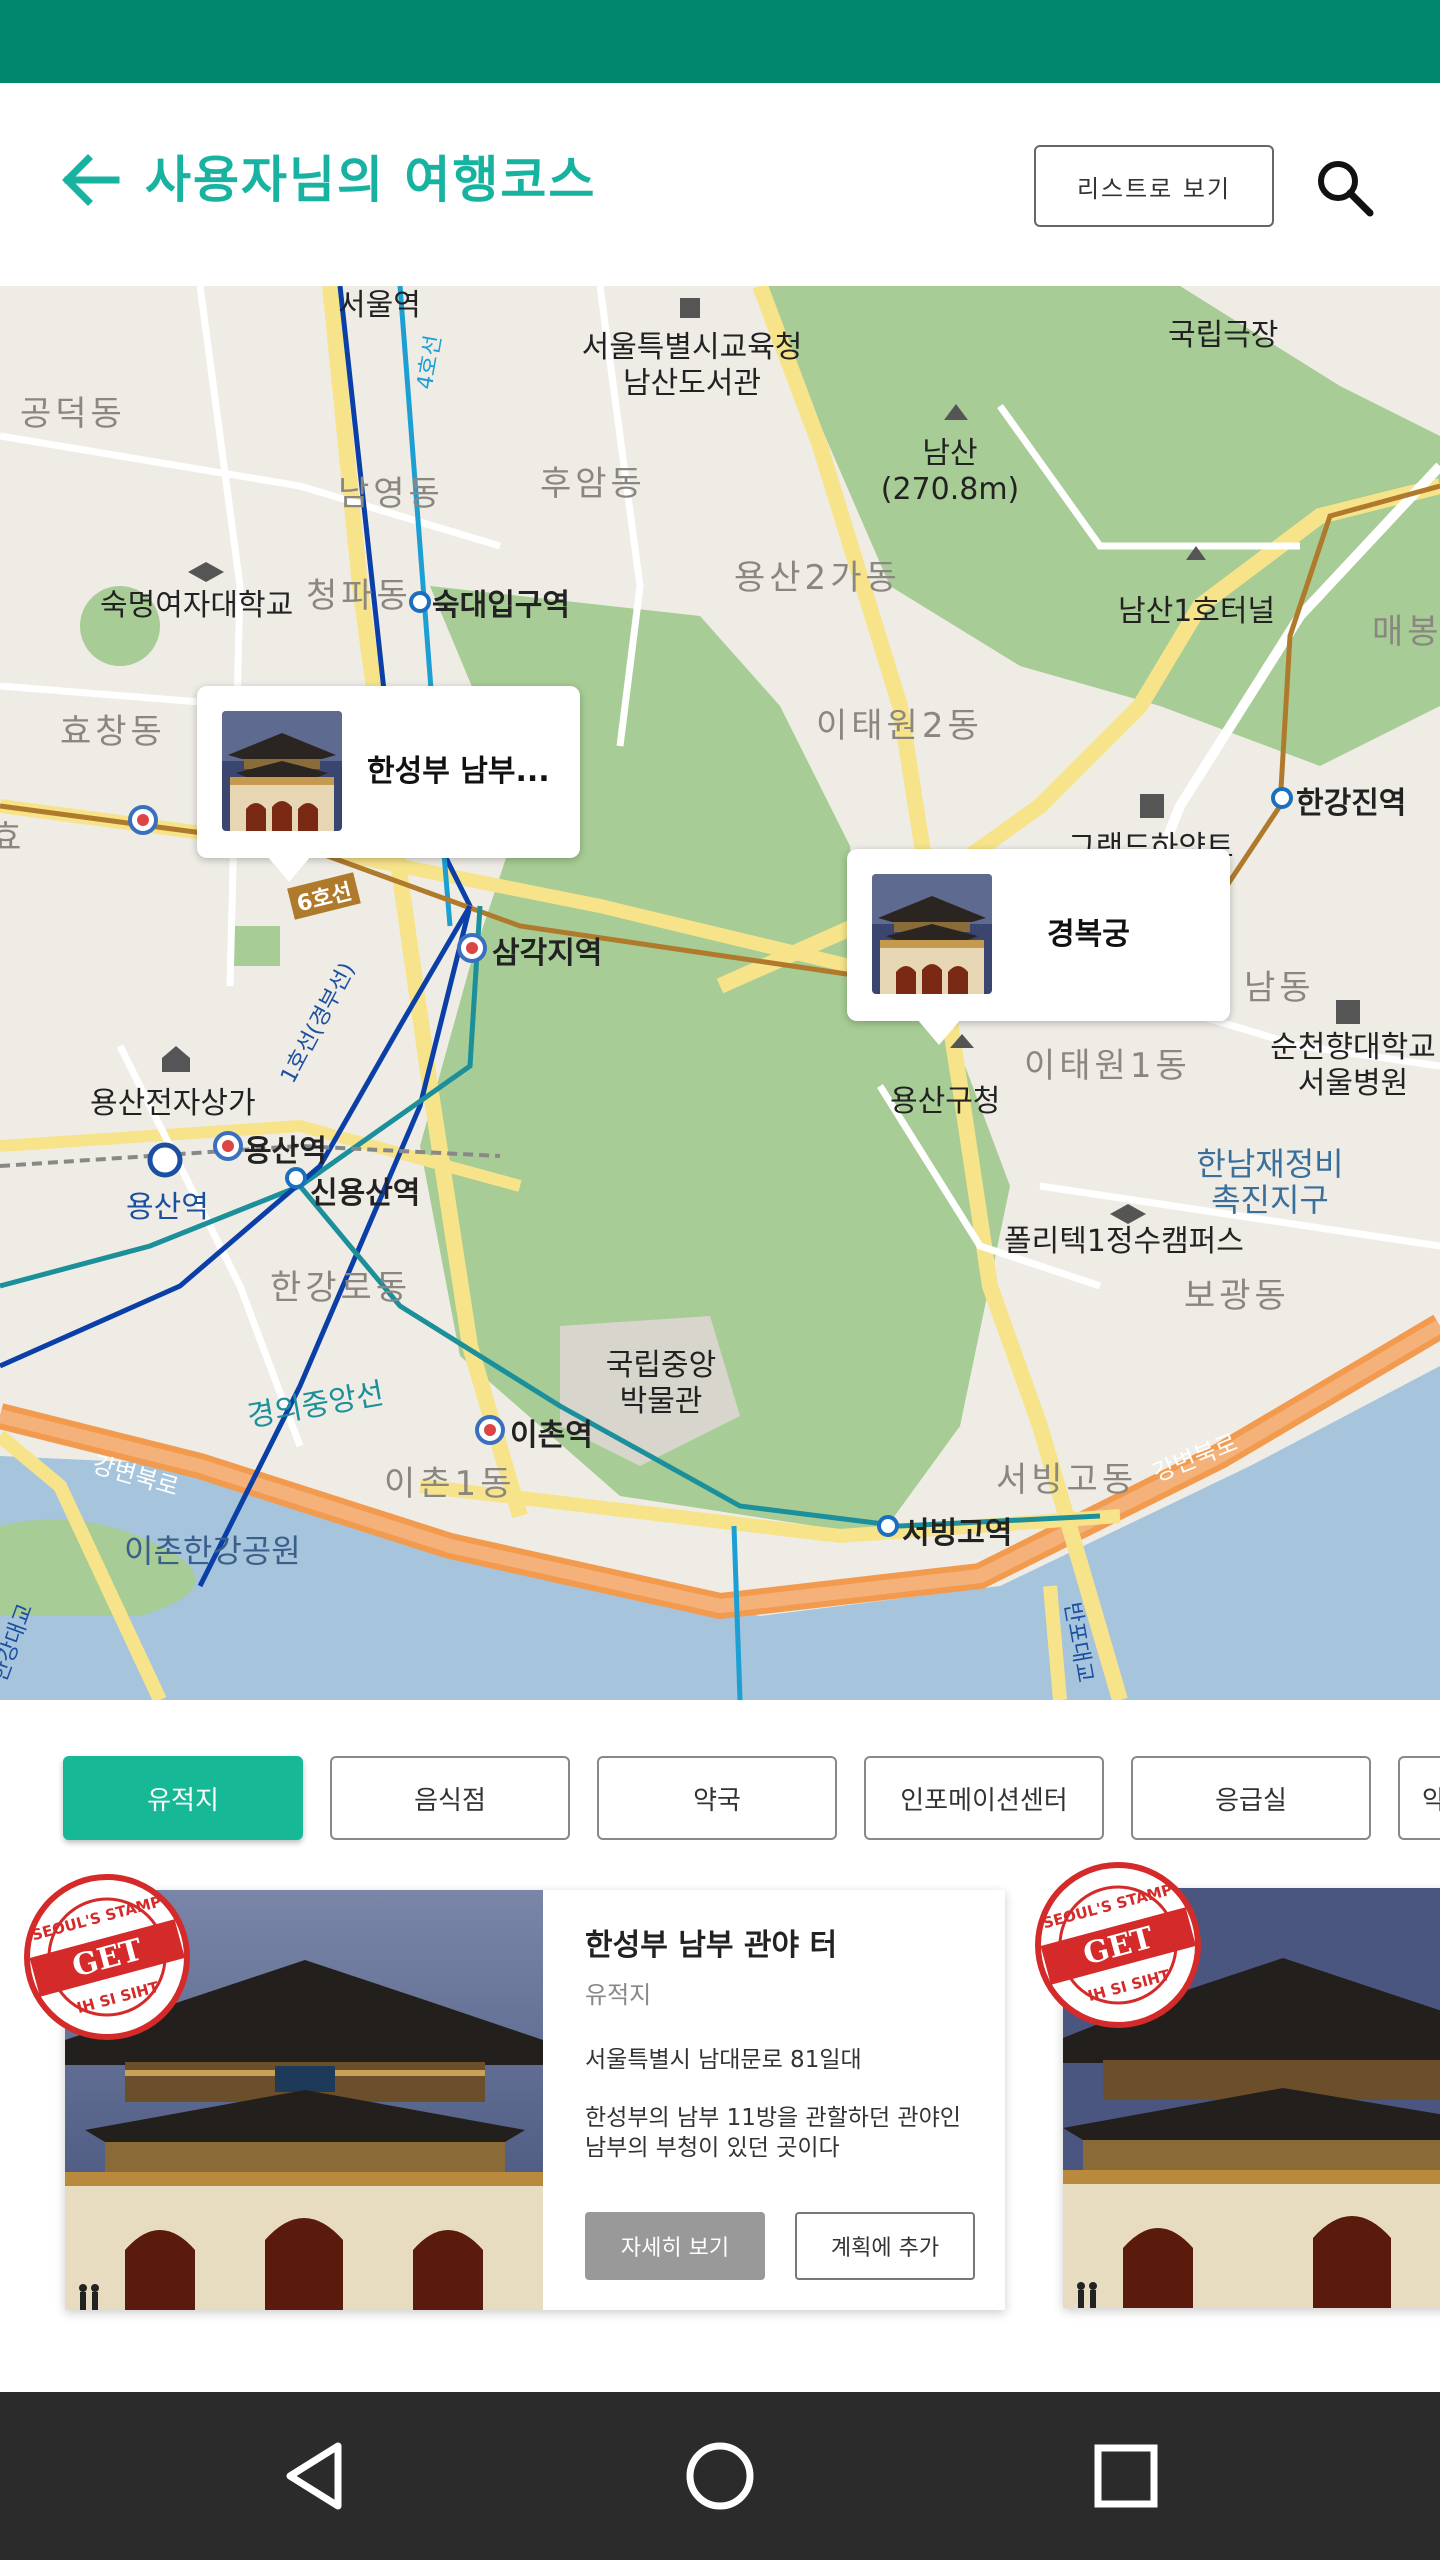  What do you see at coordinates (945, 1101) in the screenshot?
I see `map-label-yongsan-gu-office: 용산구청` at bounding box center [945, 1101].